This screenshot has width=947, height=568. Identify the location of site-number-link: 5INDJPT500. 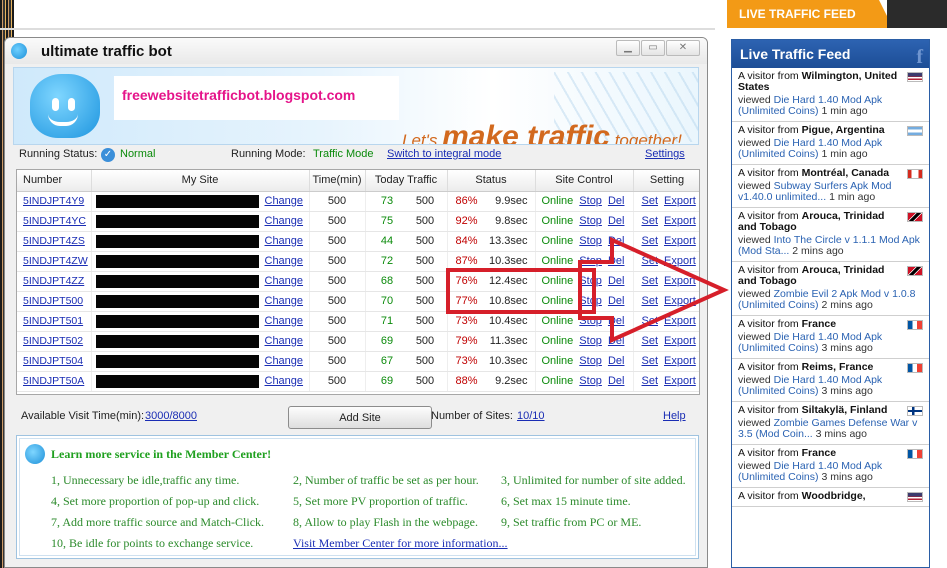
(54, 301).